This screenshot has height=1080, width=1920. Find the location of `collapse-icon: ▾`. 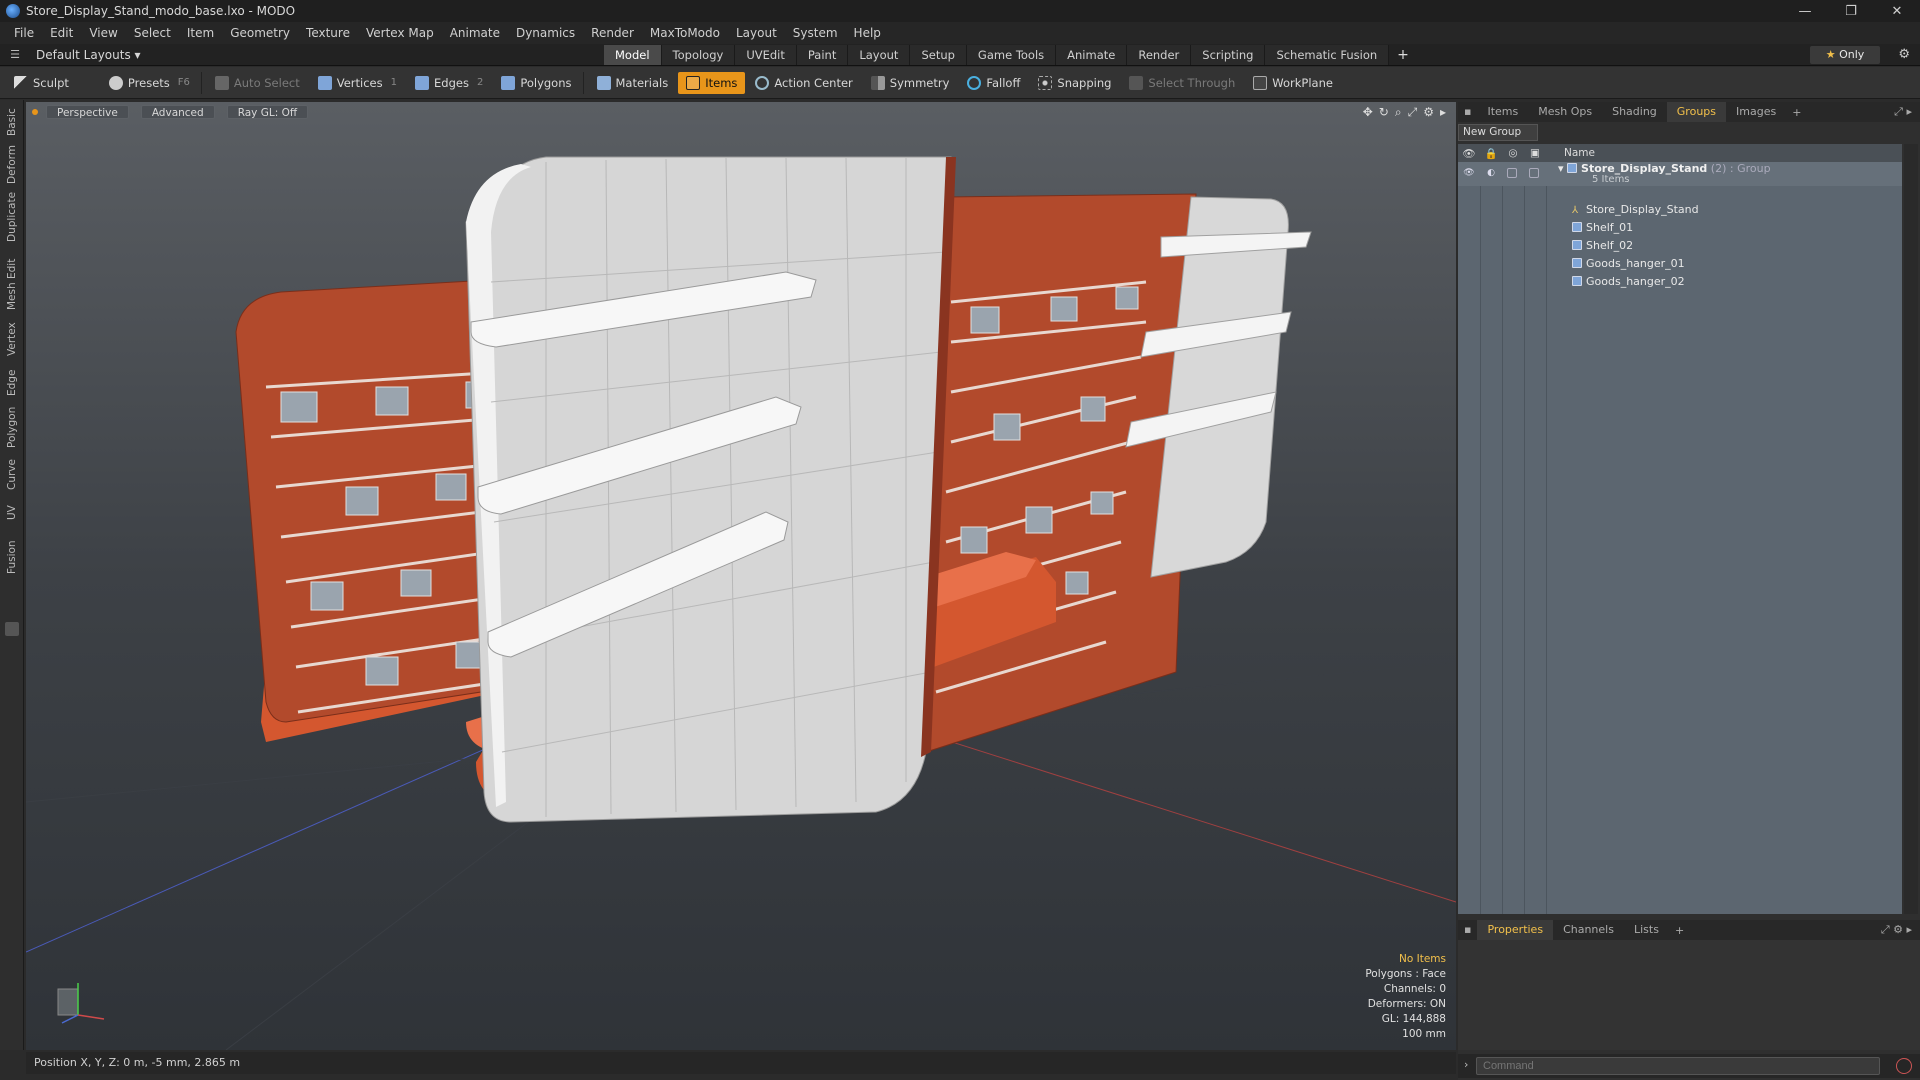

collapse-icon: ▾ is located at coordinates (1562, 168).